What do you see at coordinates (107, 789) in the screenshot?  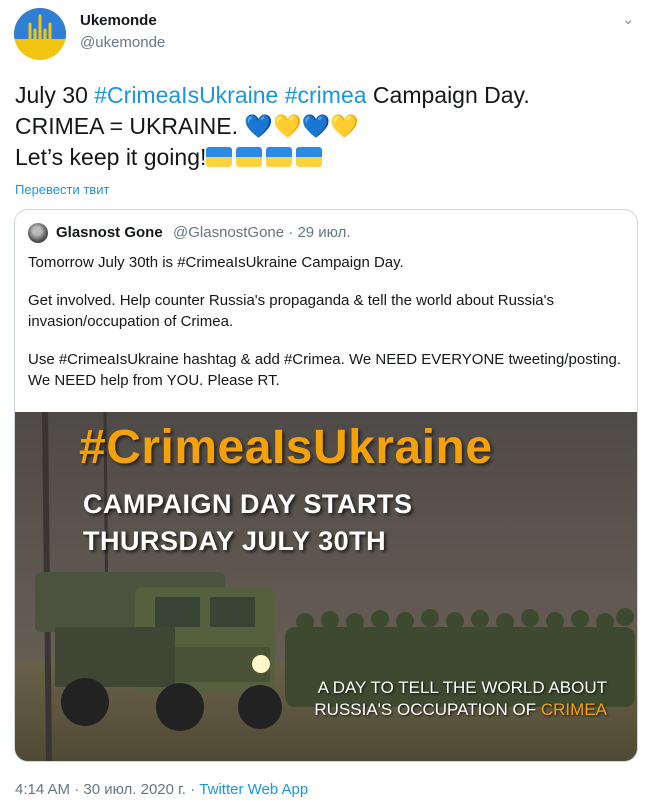 I see `timestamp: 4:14 AM · 30 июл. 2020 г. ·` at bounding box center [107, 789].